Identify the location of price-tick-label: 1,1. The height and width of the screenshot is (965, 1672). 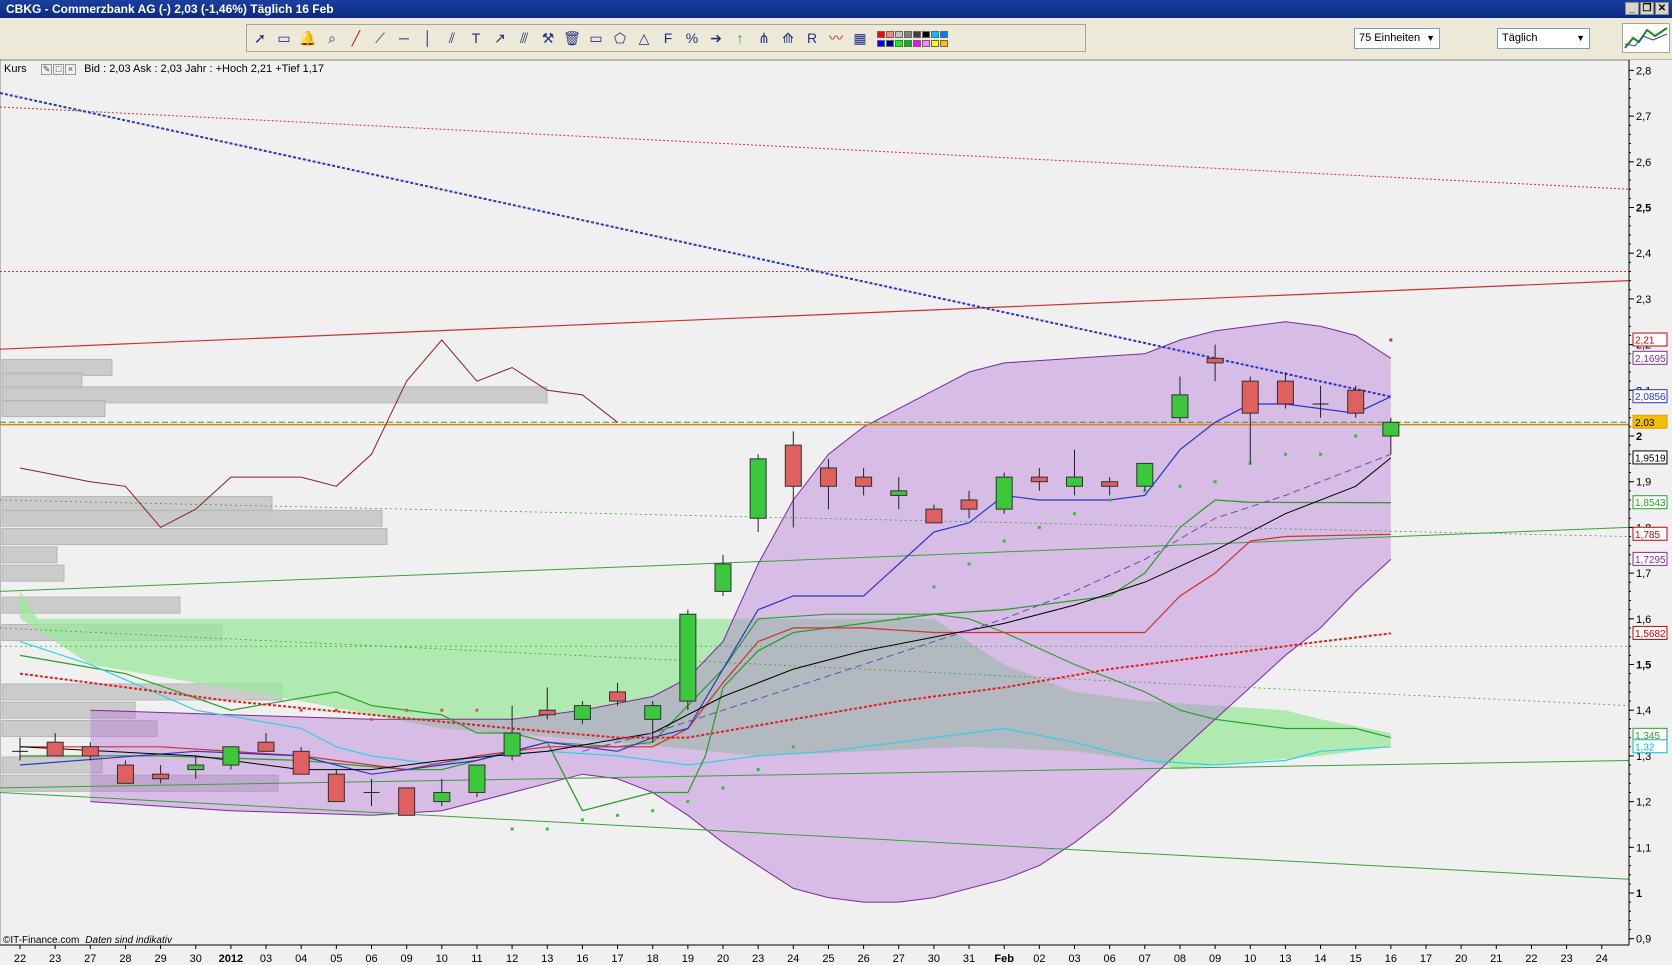
(1643, 848).